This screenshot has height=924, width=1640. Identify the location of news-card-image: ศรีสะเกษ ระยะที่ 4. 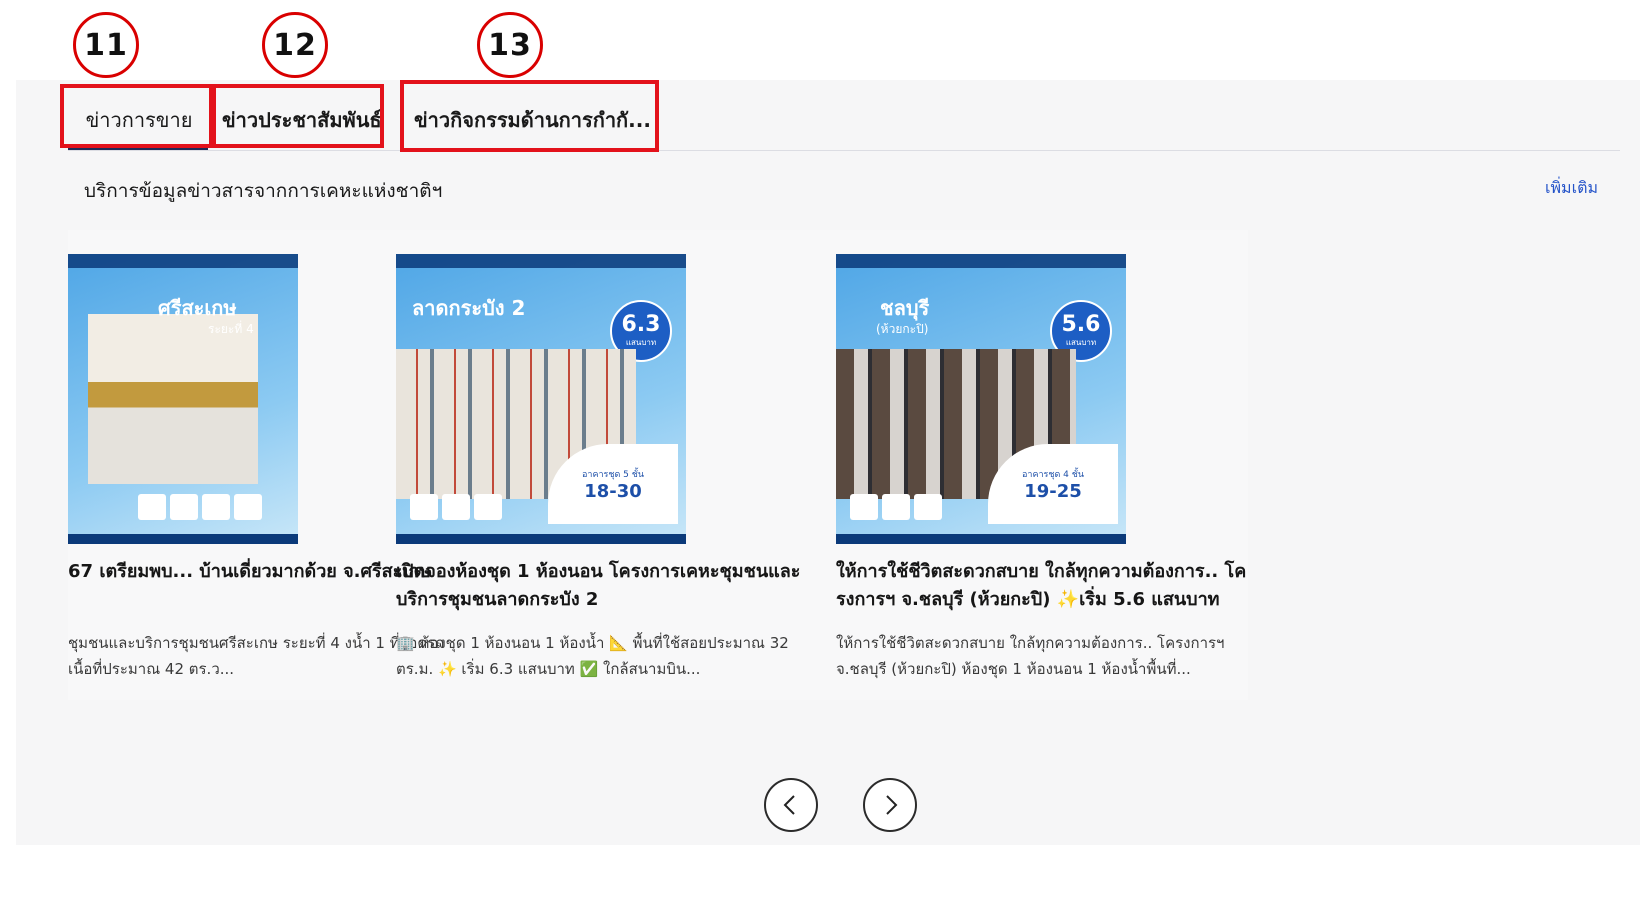
(183, 399).